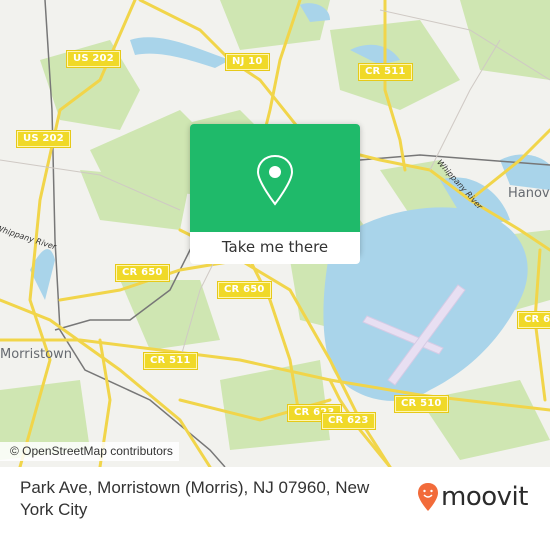  Describe the element at coordinates (348, 421) in the screenshot. I see `road-shield-cr623: CR 623` at that location.